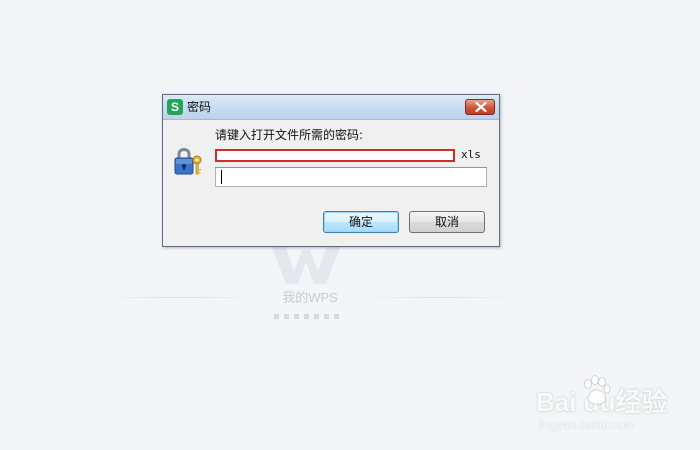 The width and height of the screenshot is (700, 450). I want to click on wps-spreadsheet-icon: S, so click(175, 107).